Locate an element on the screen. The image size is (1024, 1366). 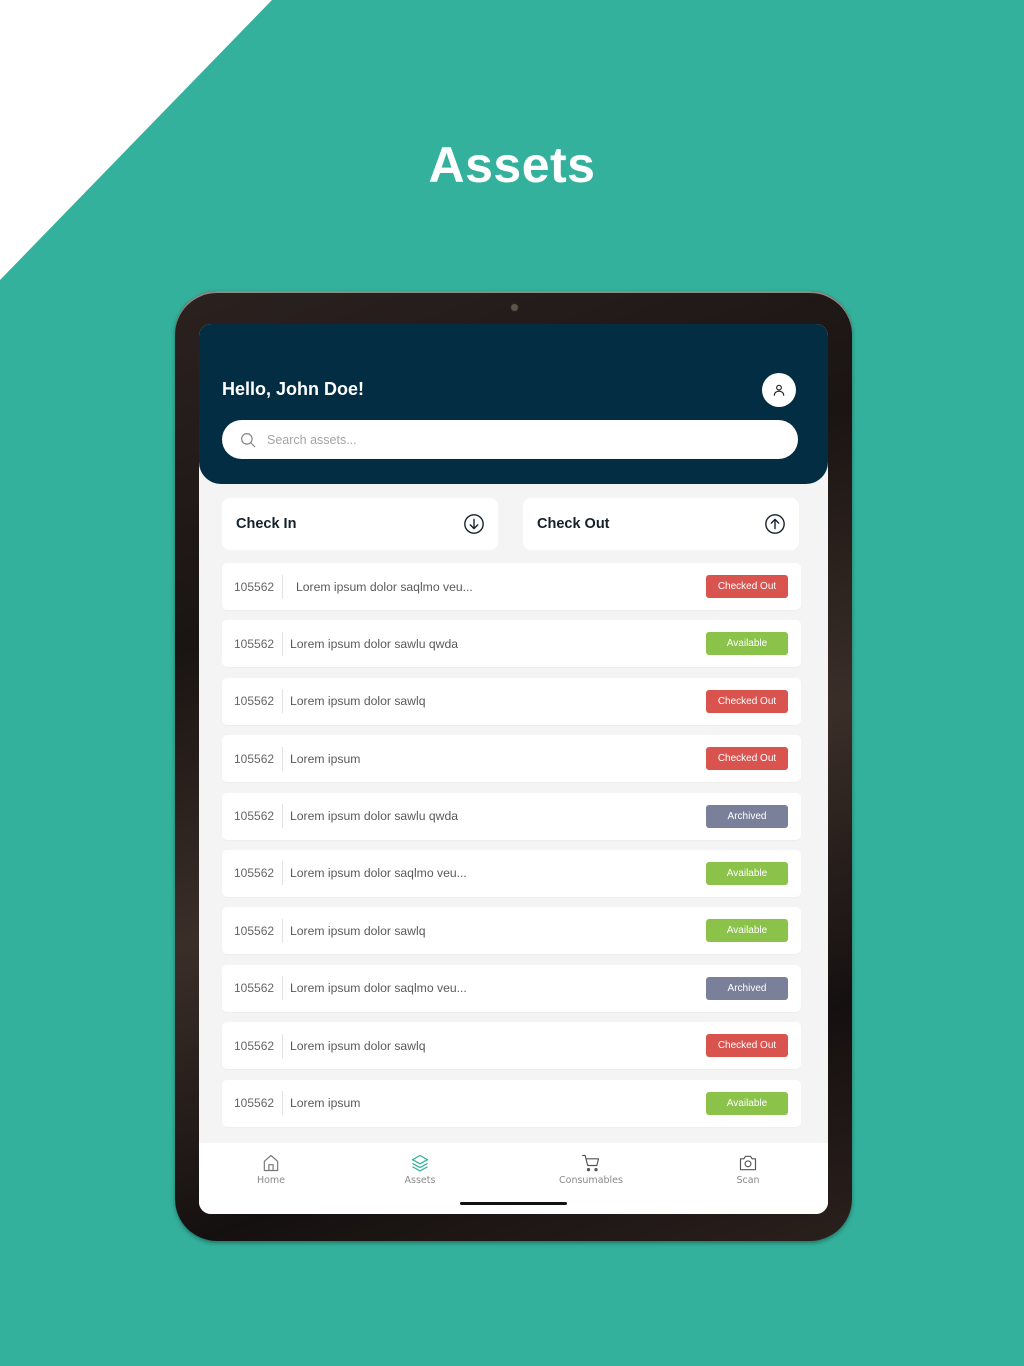
search-input is located at coordinates (517, 439).